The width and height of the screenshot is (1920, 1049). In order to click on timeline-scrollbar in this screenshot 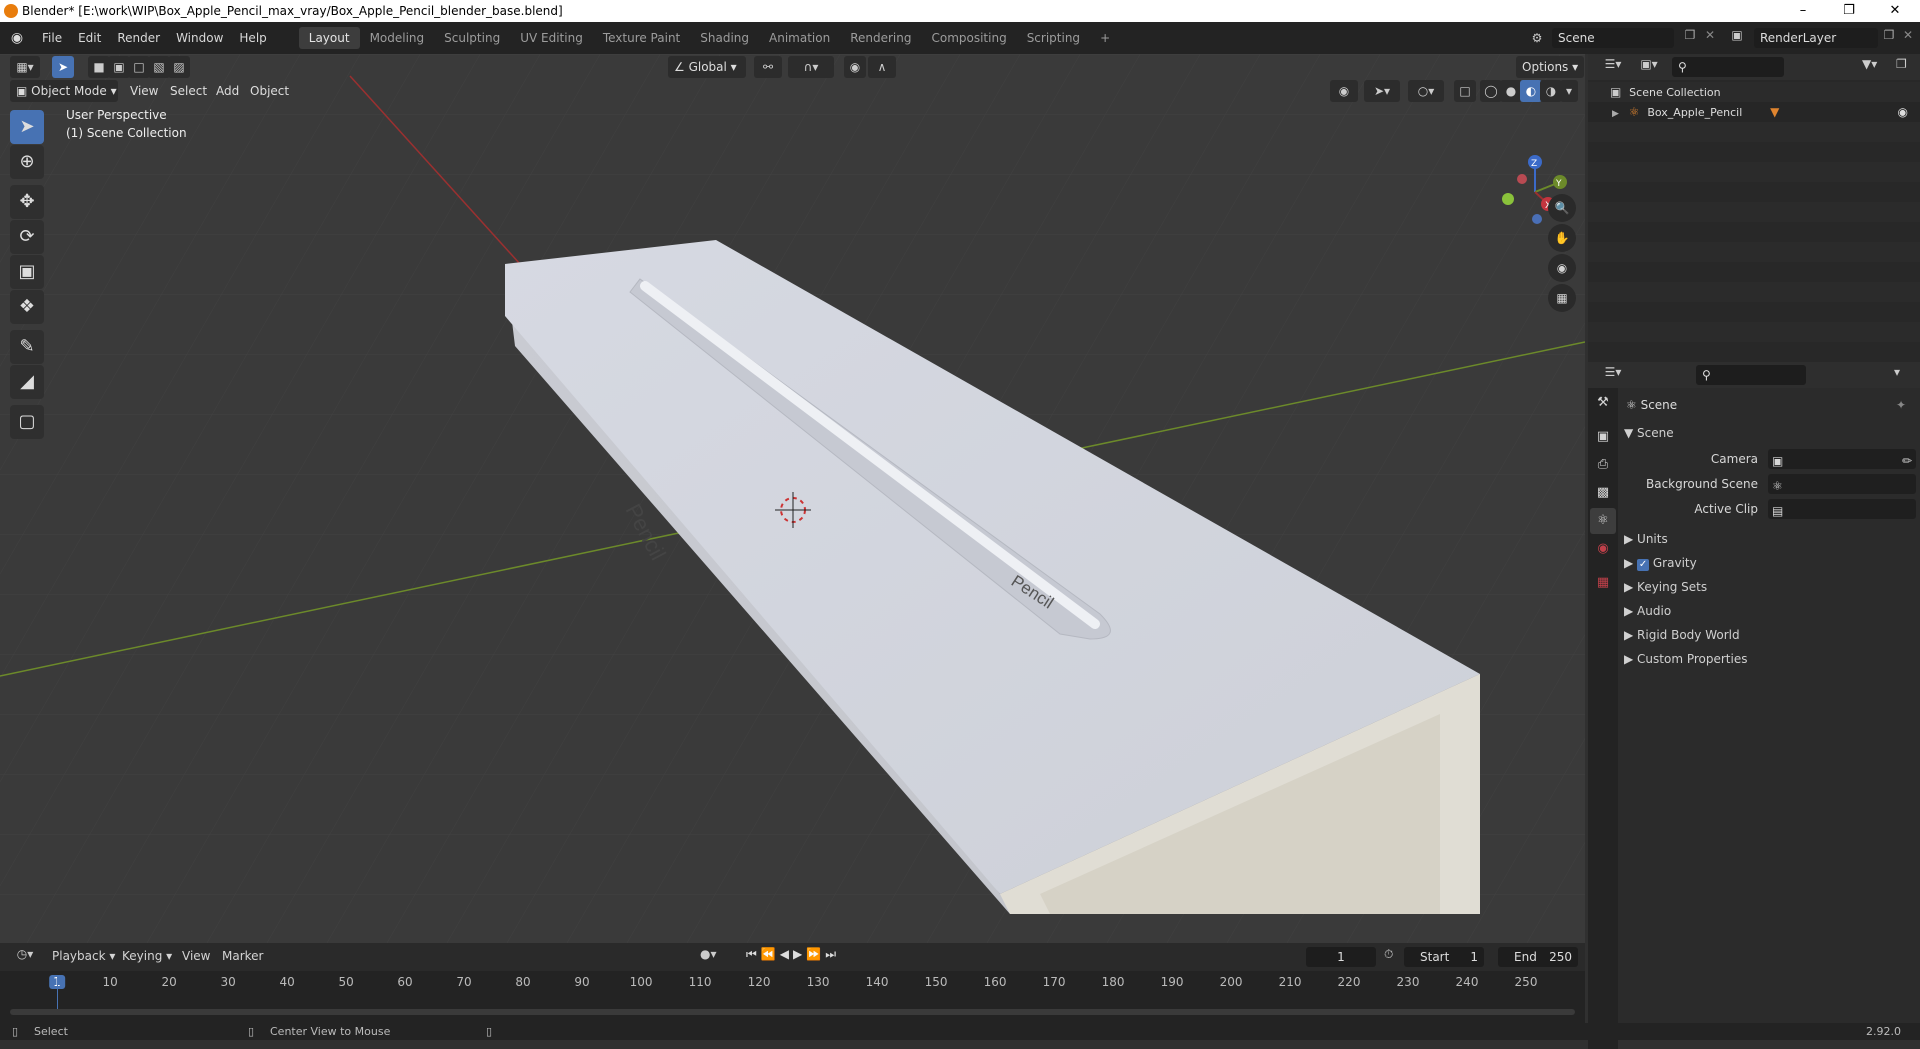, I will do `click(792, 1012)`.